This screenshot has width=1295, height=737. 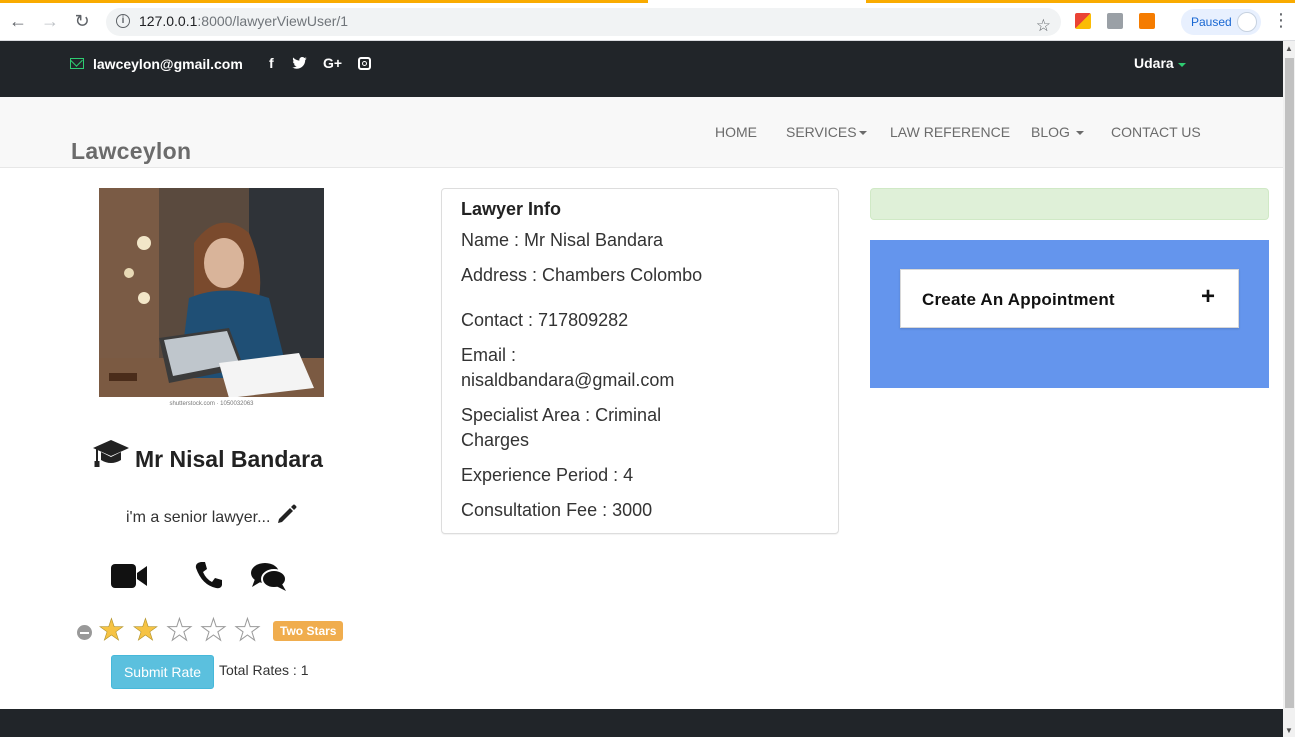 I want to click on footer, so click(x=641, y=723).